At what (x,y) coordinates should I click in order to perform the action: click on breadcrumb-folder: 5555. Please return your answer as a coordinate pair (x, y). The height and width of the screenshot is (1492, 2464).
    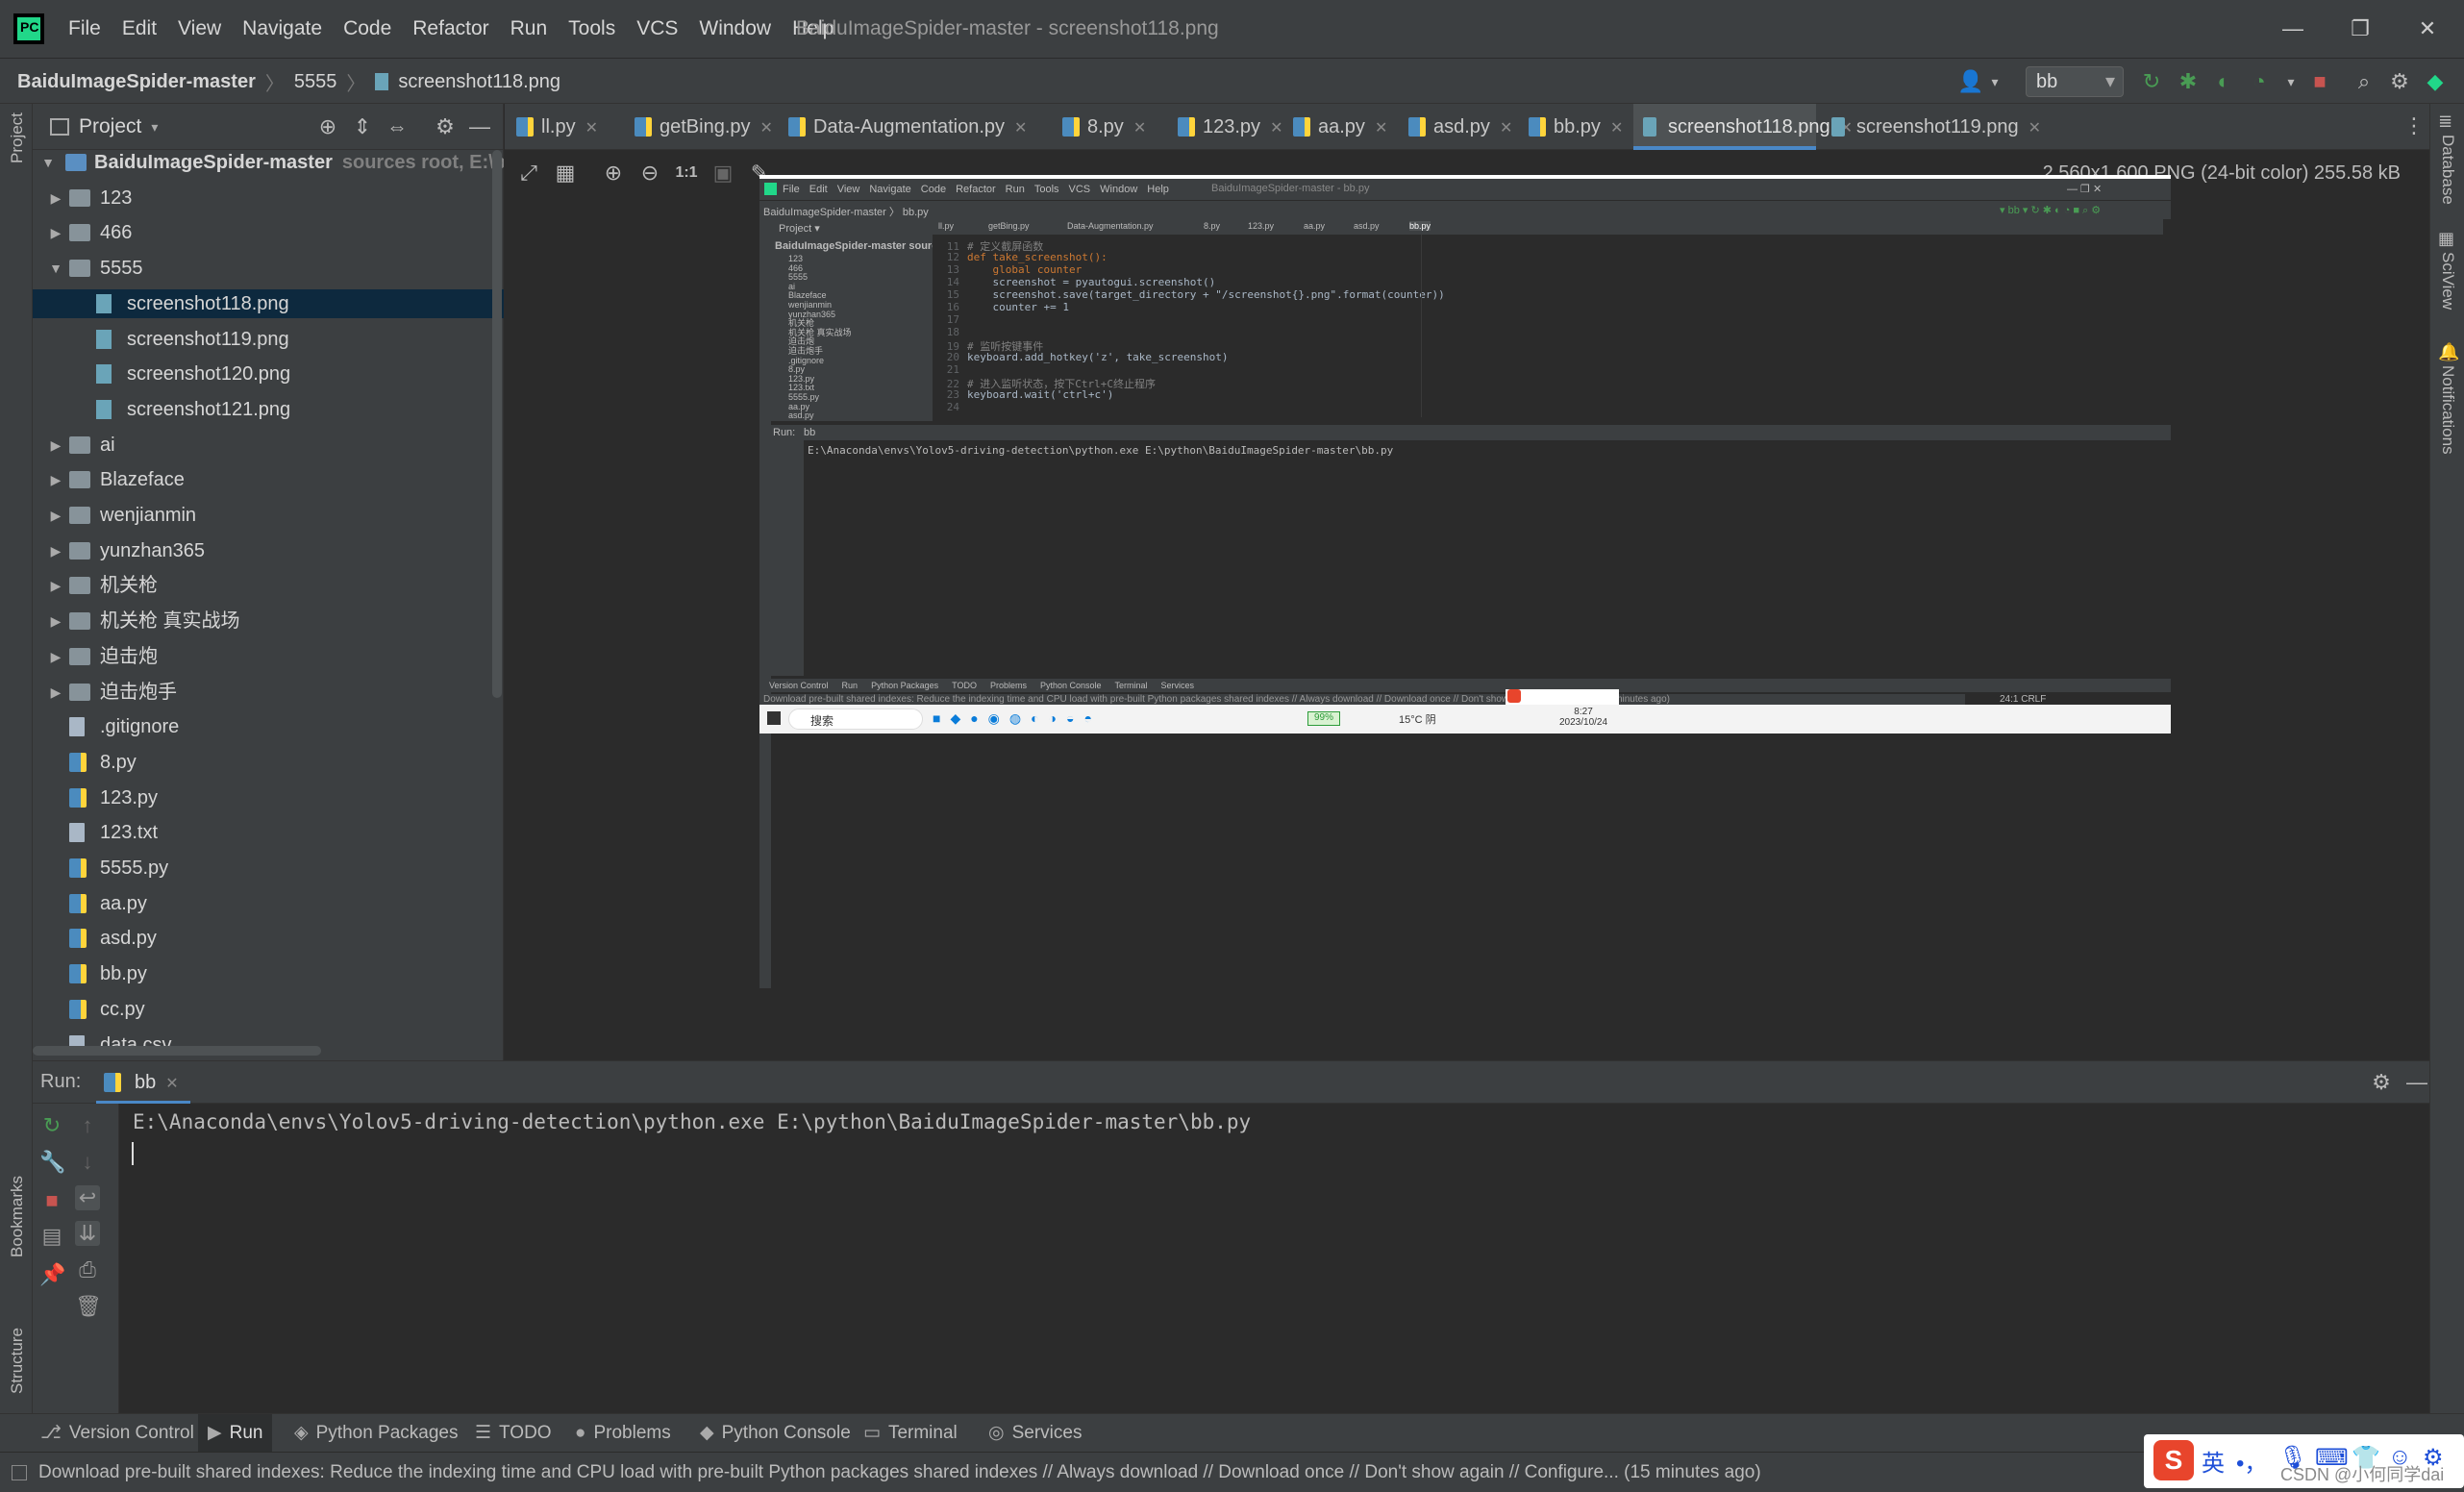
    Looking at the image, I should click on (315, 82).